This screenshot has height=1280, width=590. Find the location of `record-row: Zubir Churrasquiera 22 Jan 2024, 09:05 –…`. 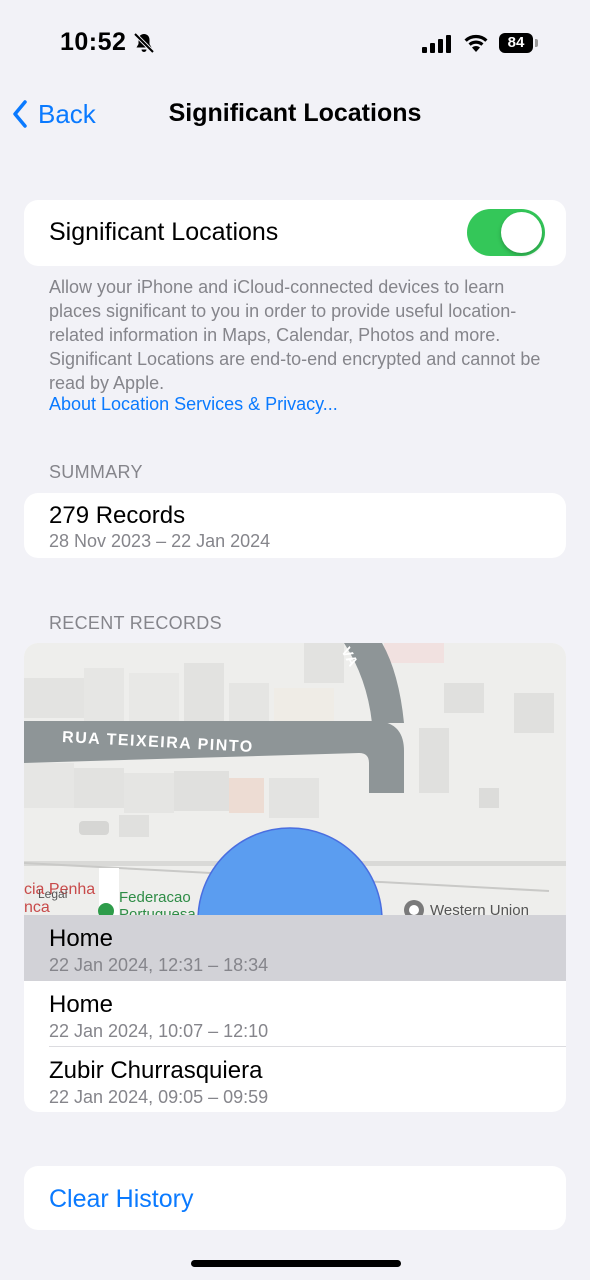

record-row: Zubir Churrasquiera 22 Jan 2024, 09:05 –… is located at coordinates (295, 1079).